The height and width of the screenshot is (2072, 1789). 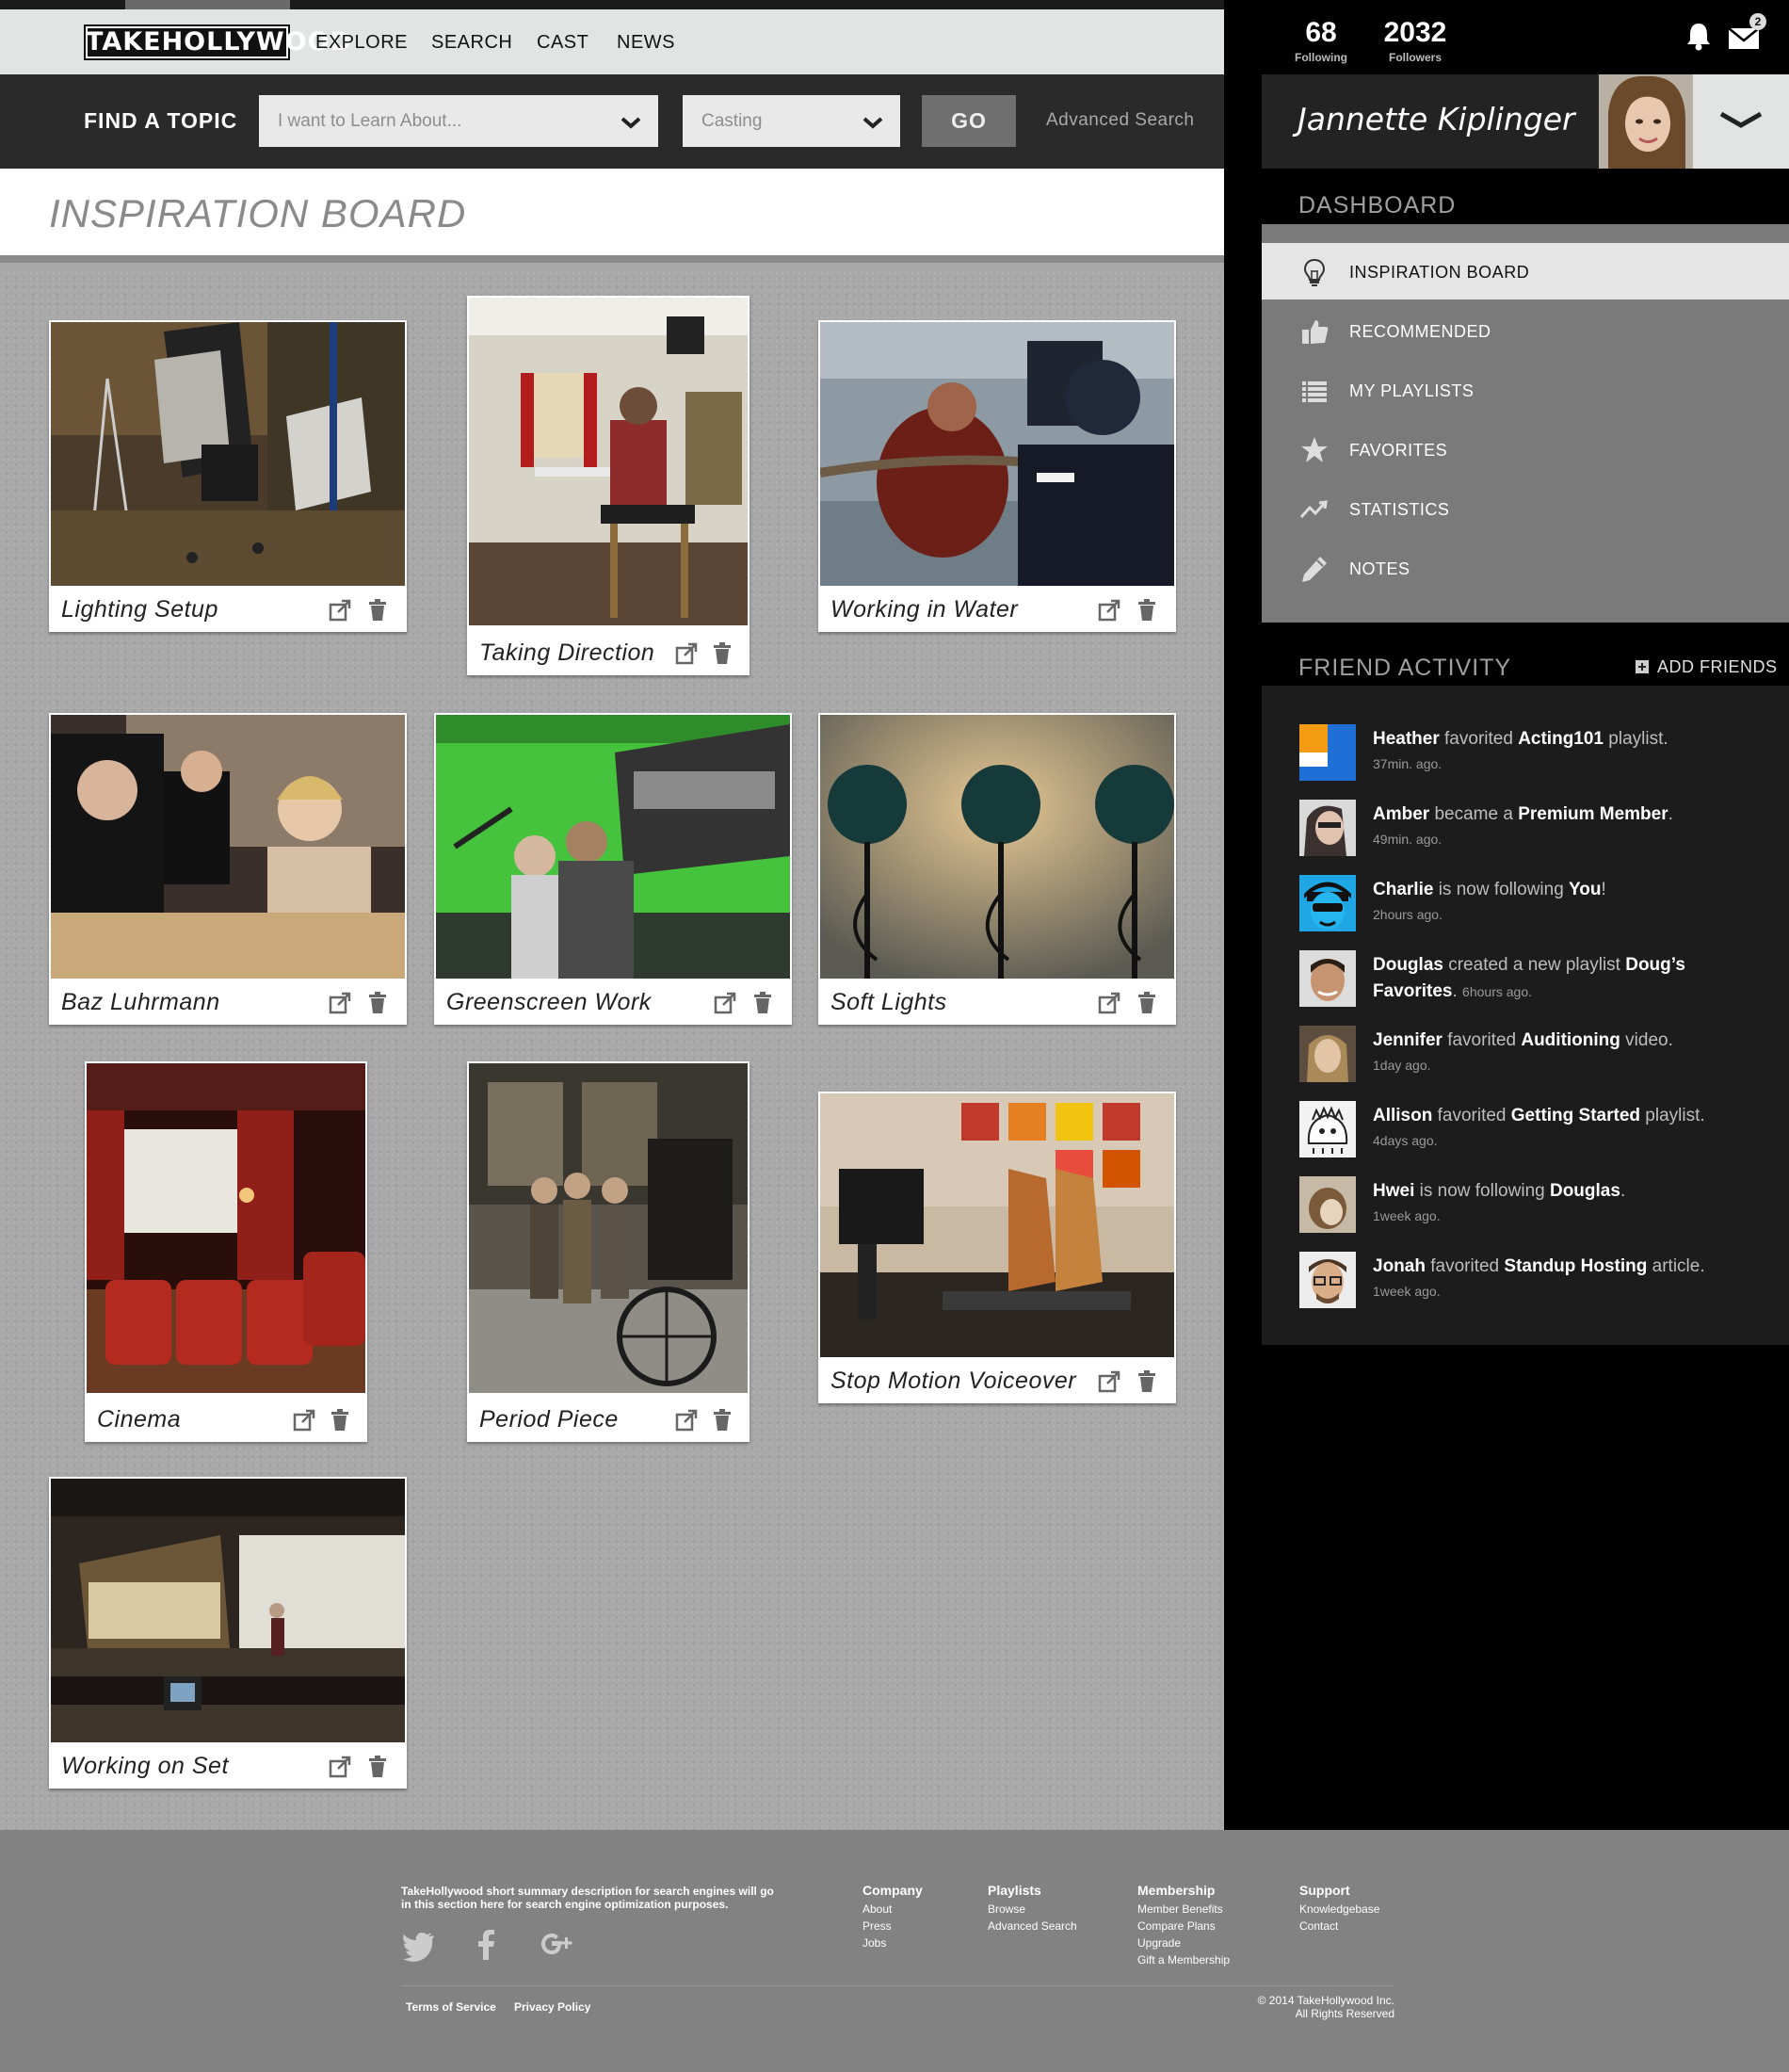 I want to click on user-name: Jannette Kiplinger, so click(x=1436, y=119).